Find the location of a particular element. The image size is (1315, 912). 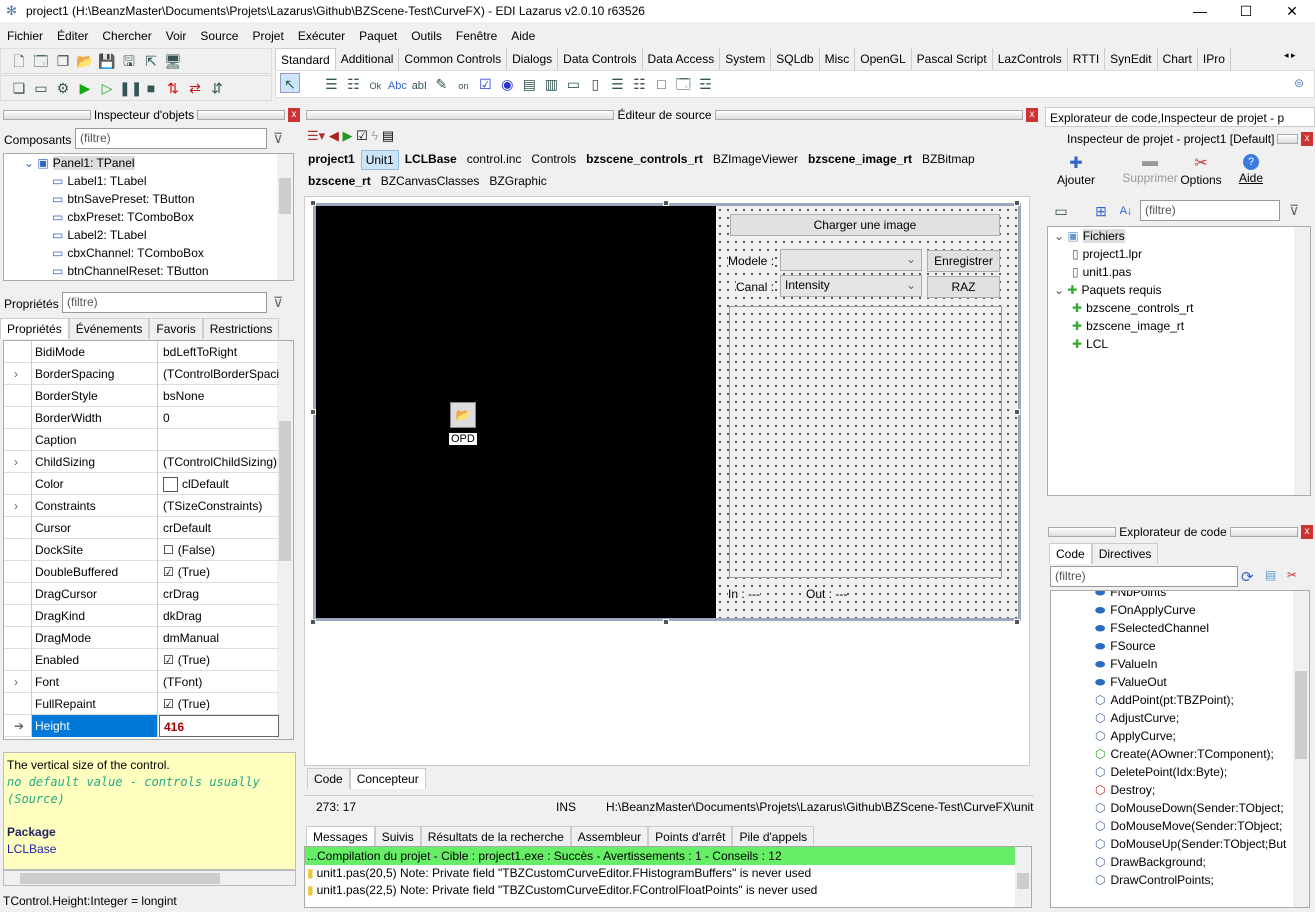

code-filter-input: (filtre) is located at coordinates (1144, 576).